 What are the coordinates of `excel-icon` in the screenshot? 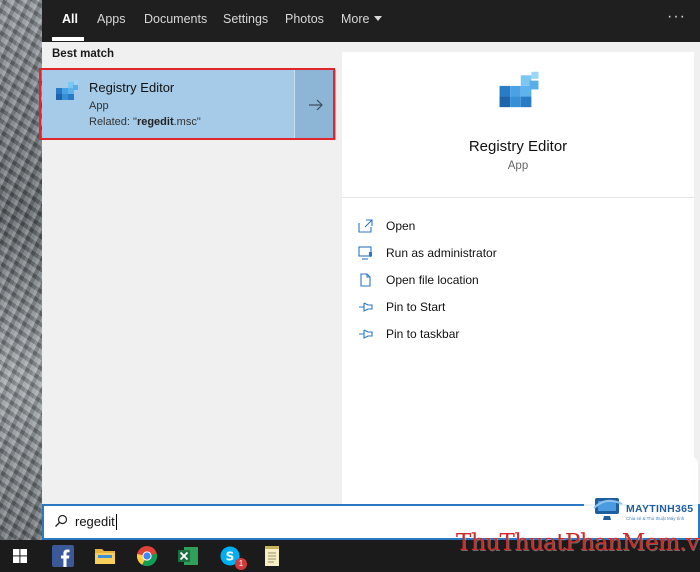 It's located at (188, 556).